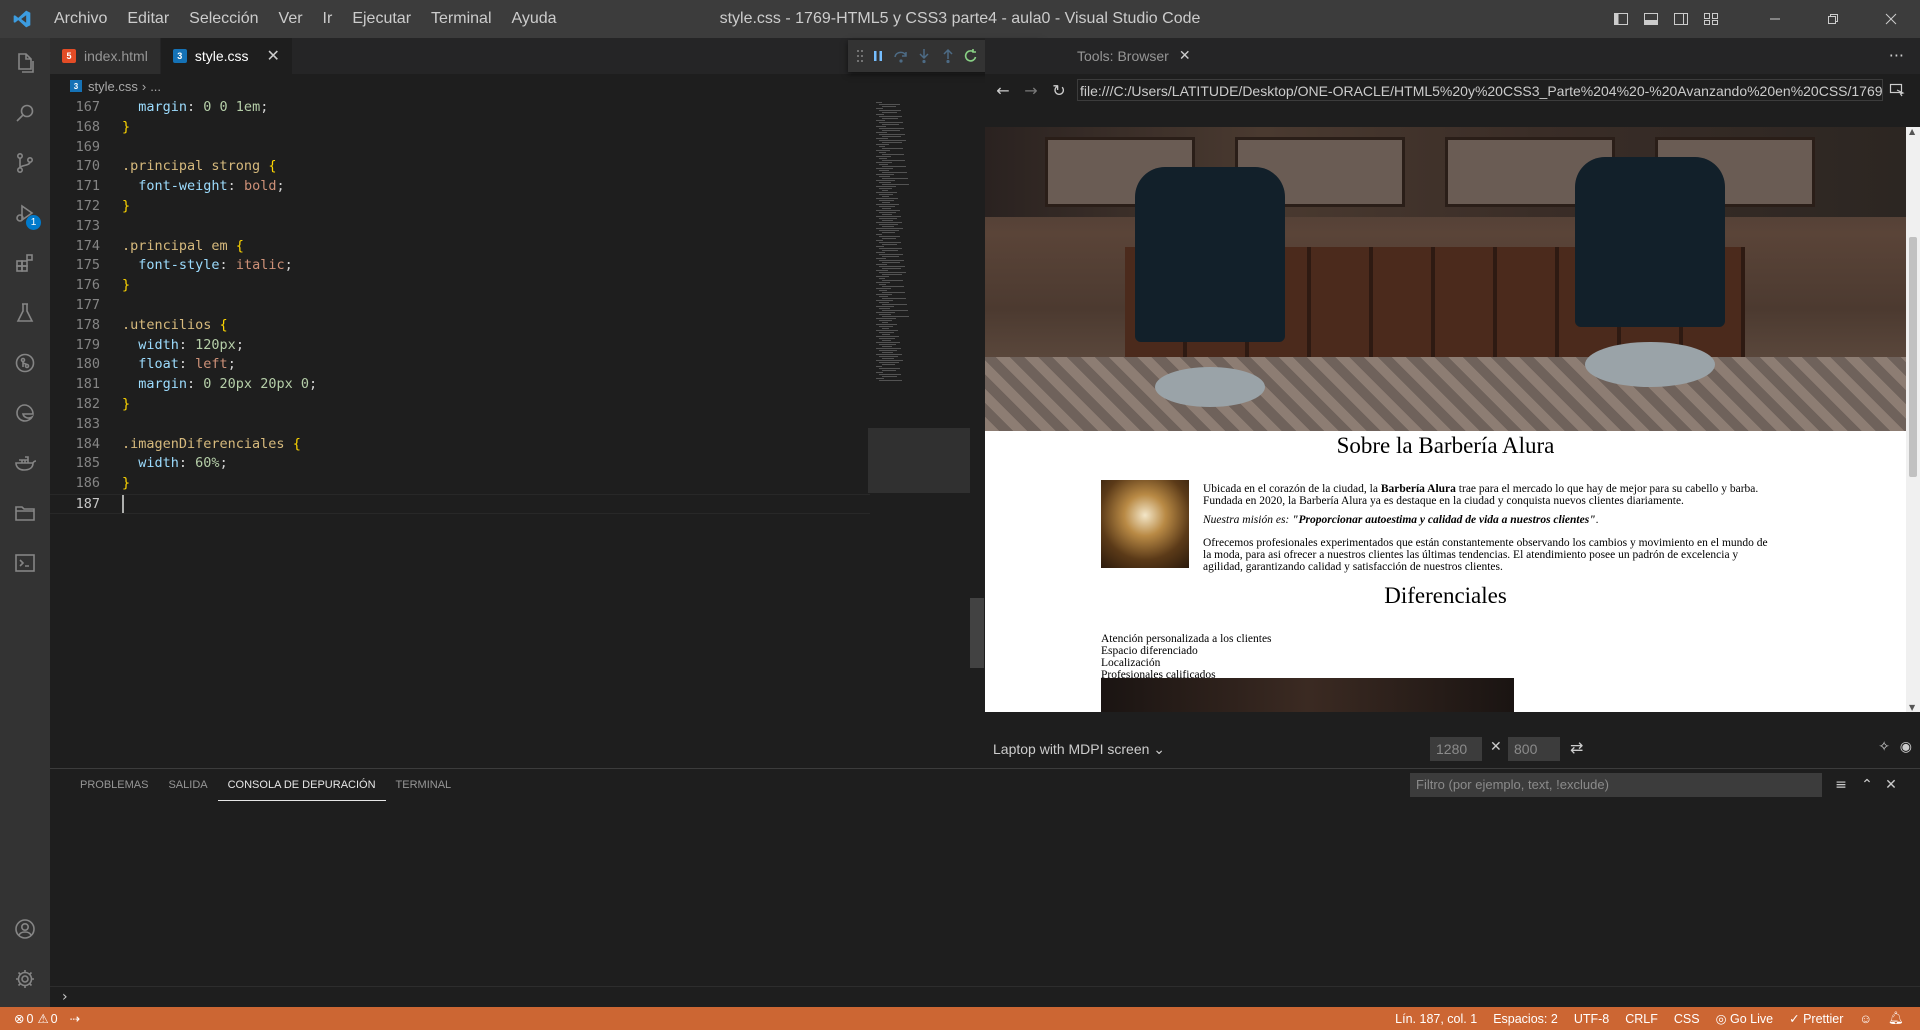 The width and height of the screenshot is (1920, 1030). What do you see at coordinates (900, 56) in the screenshot?
I see `step-over-icon` at bounding box center [900, 56].